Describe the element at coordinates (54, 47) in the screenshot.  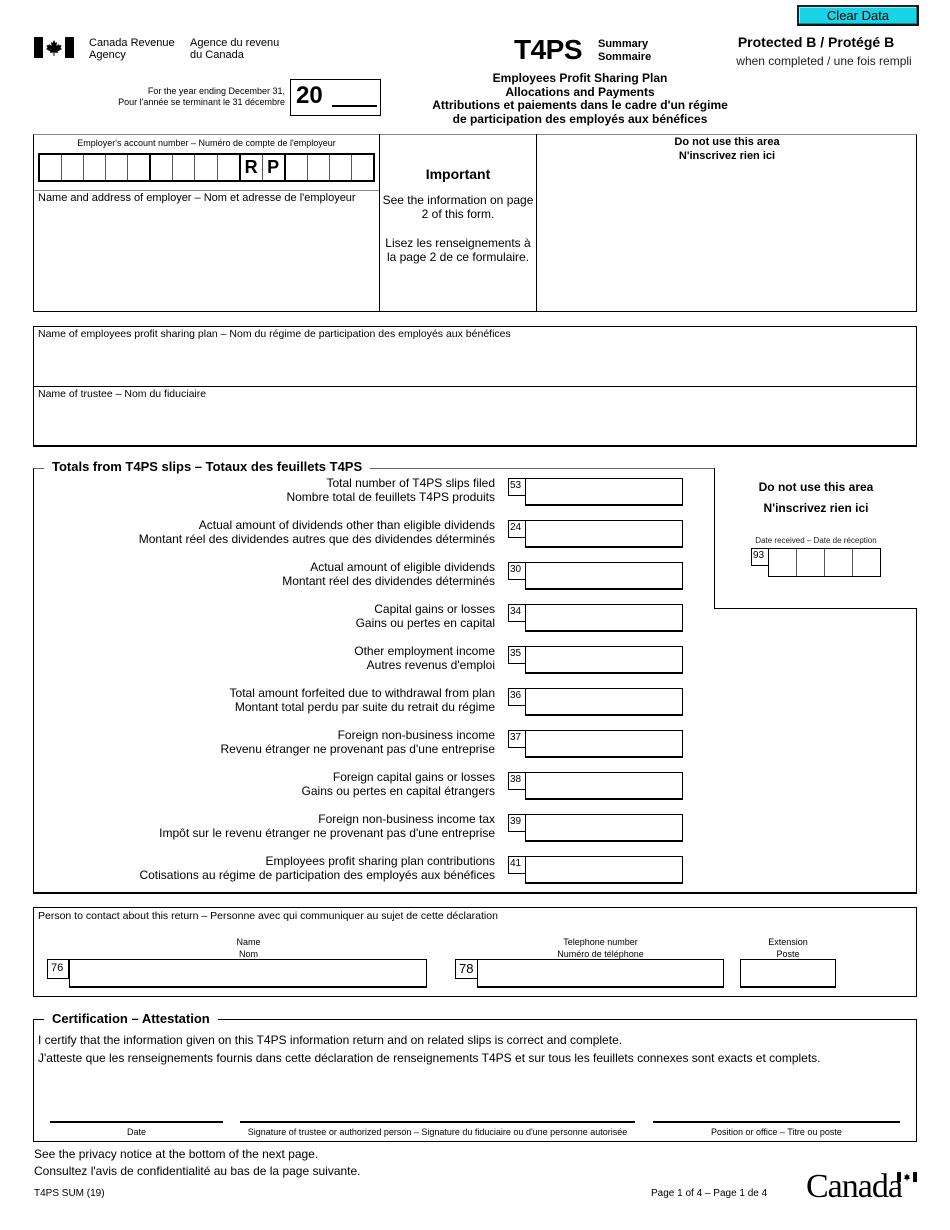
I see `canada-flag-icon` at that location.